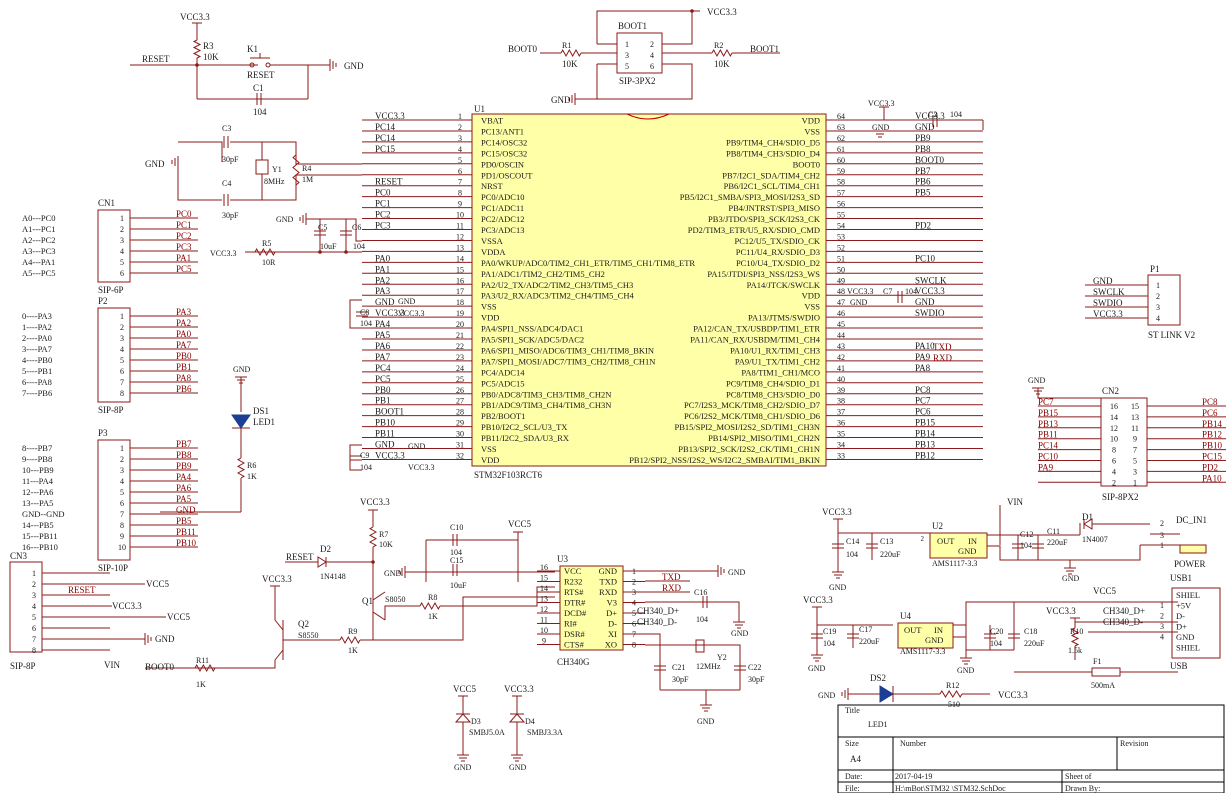  Describe the element at coordinates (184, 378) in the screenshot. I see `p2-net-label: PA8` at that location.